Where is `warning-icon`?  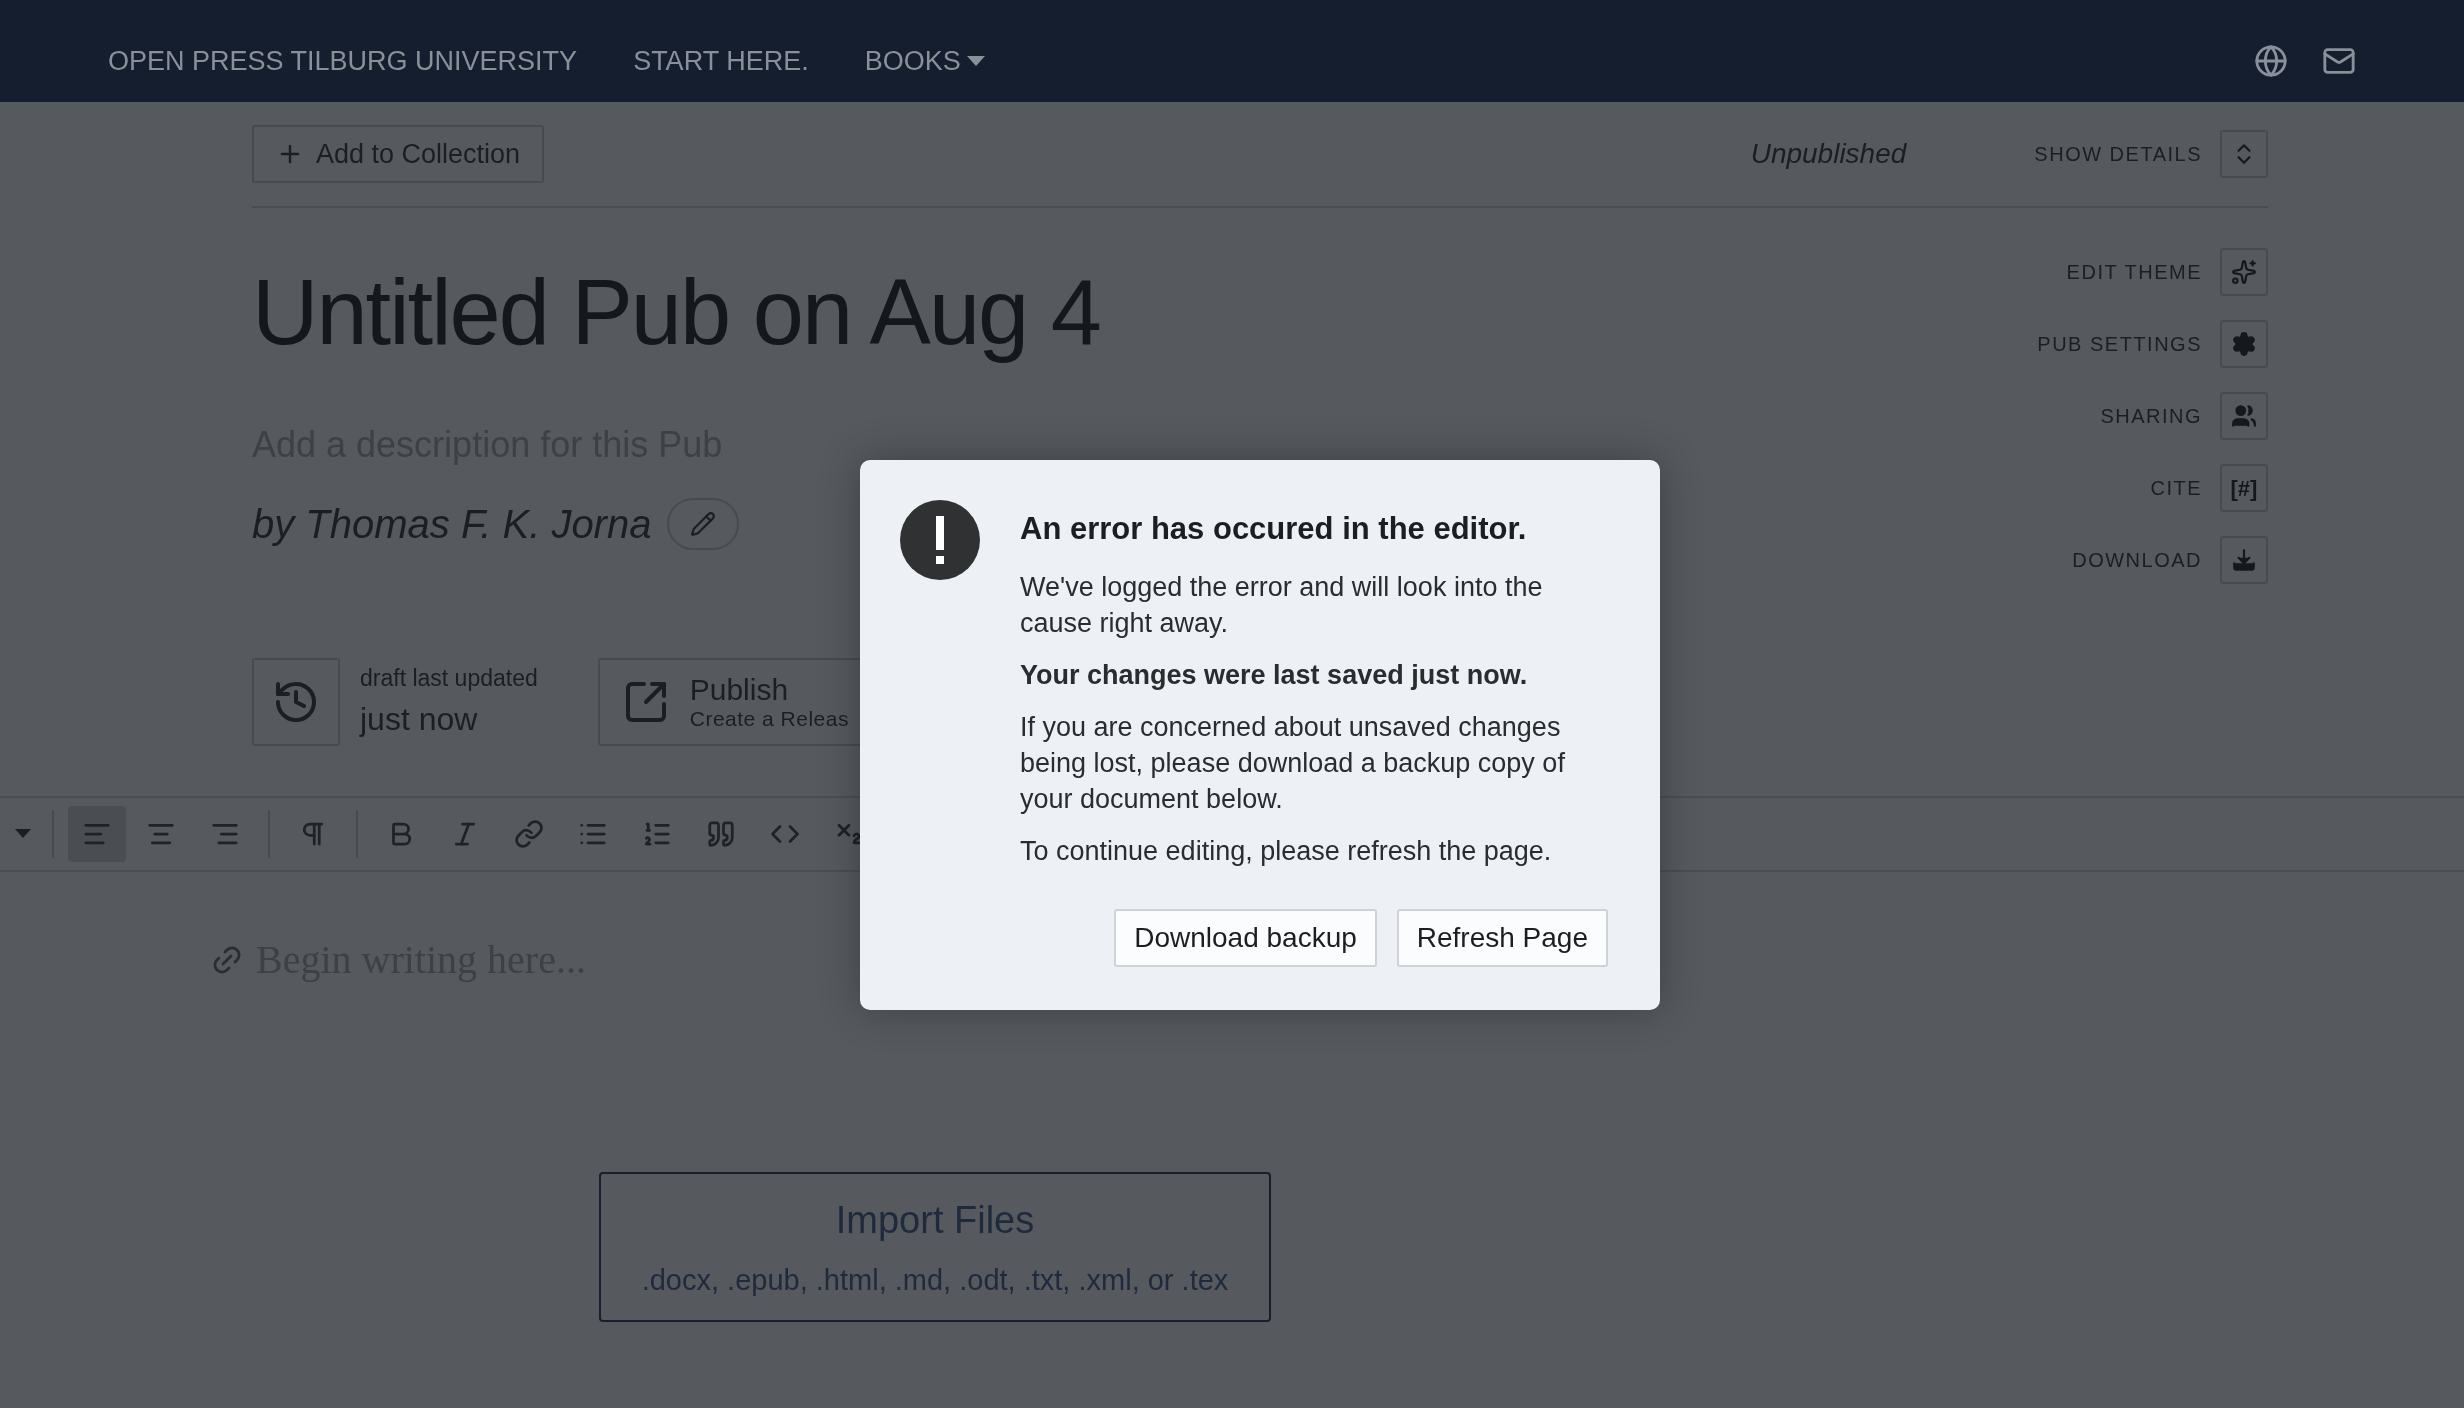 warning-icon is located at coordinates (940, 540).